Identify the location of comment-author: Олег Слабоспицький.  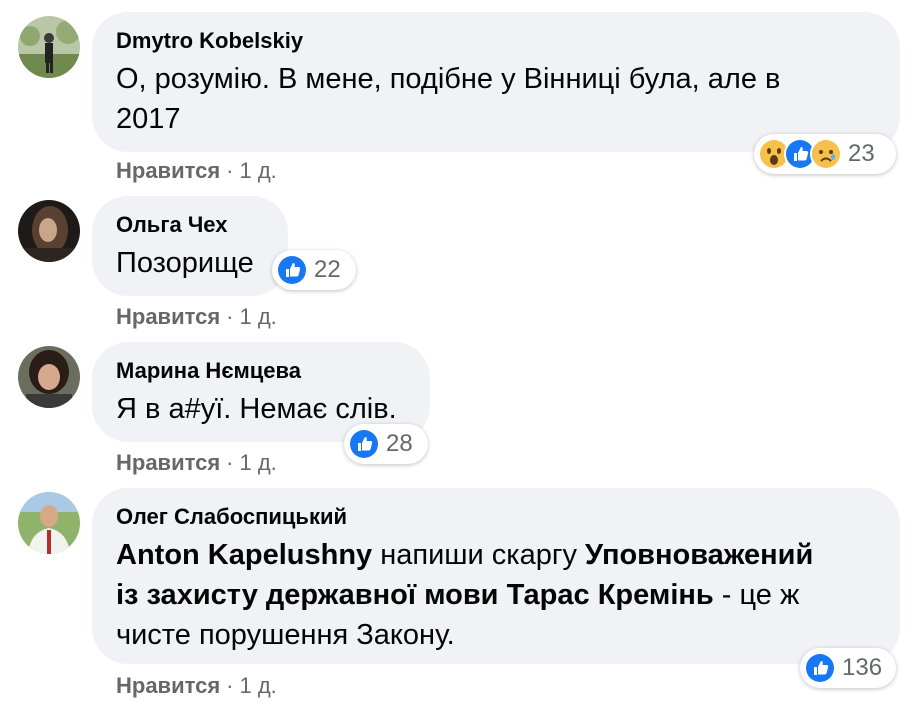
(496, 517).